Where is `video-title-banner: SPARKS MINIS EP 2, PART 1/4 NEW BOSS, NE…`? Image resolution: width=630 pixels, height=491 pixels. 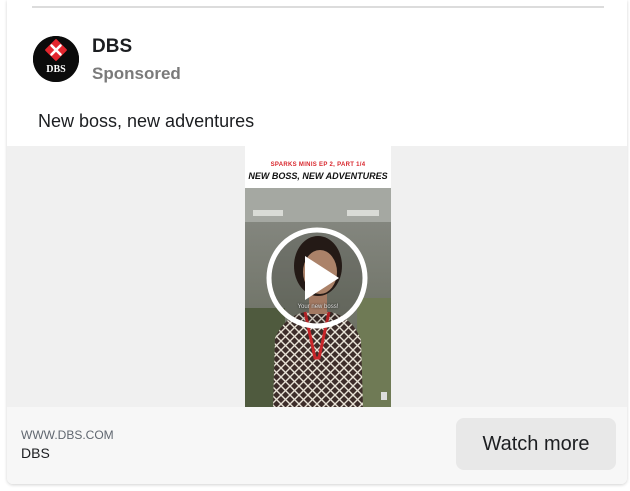 video-title-banner: SPARKS MINIS EP 2, PART 1/4 NEW BOSS, NE… is located at coordinates (318, 167).